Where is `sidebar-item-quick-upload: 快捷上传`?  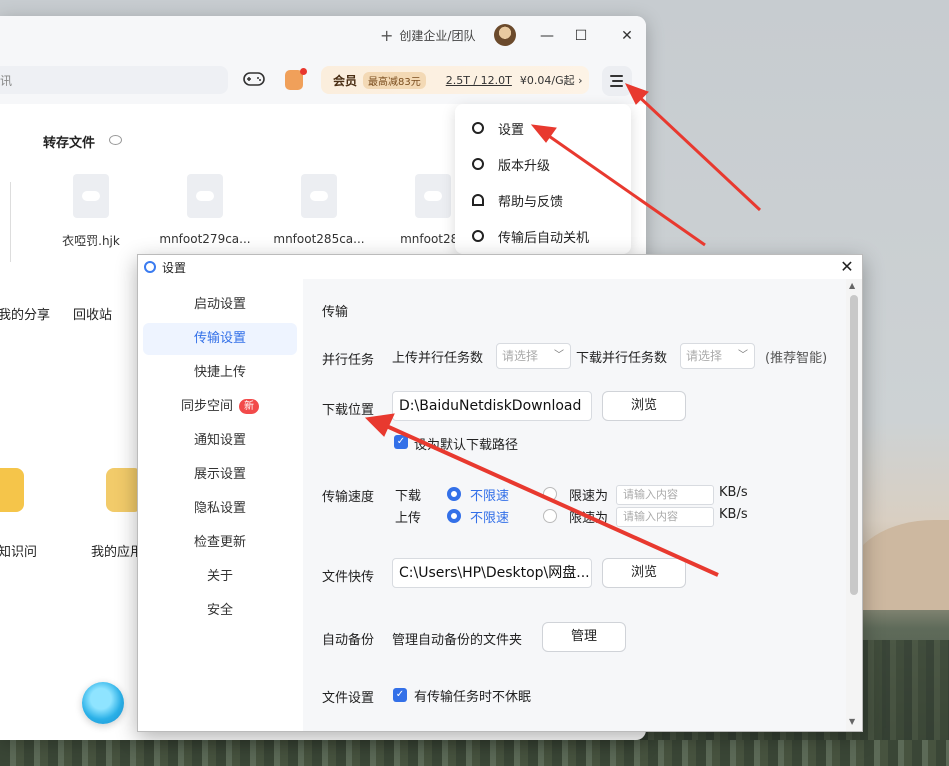 sidebar-item-quick-upload: 快捷上传 is located at coordinates (220, 373).